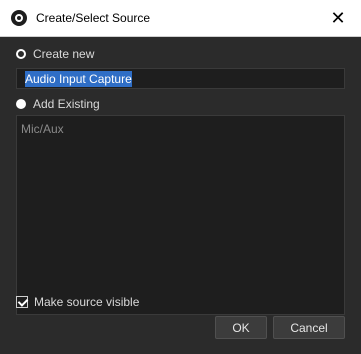  Describe the element at coordinates (180, 18) in the screenshot. I see `title-bar: Create/Select Source ✕` at that location.